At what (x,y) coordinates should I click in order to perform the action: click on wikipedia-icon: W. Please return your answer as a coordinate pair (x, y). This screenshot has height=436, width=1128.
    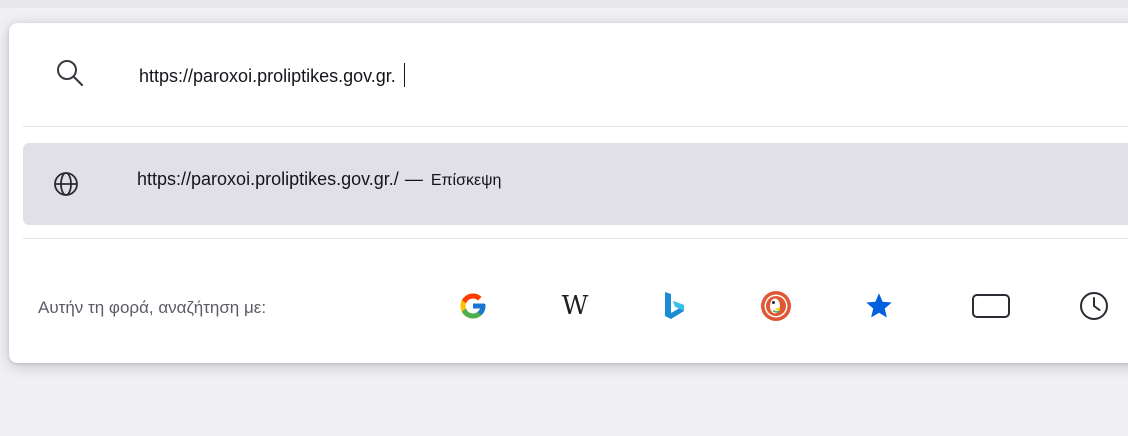
    Looking at the image, I should click on (575, 306).